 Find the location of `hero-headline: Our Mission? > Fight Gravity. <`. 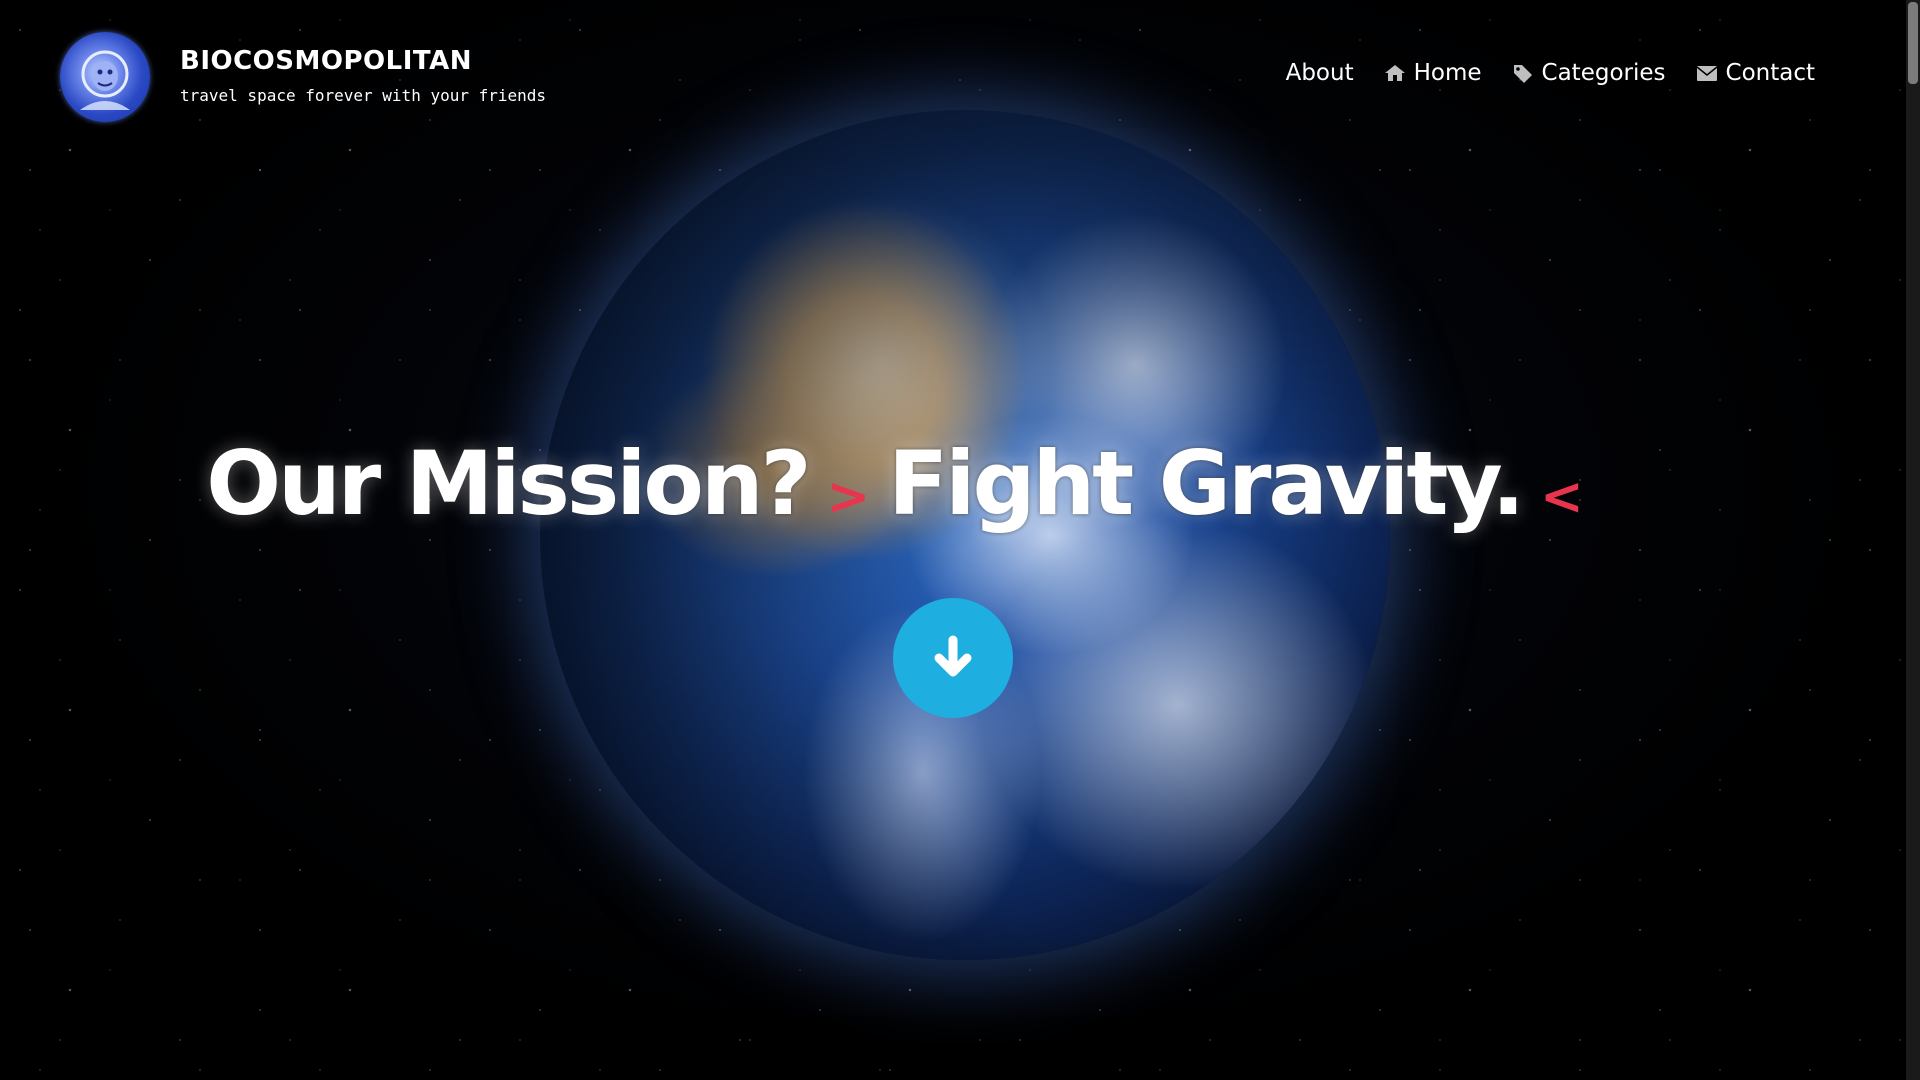

hero-headline: Our Mission? > Fight Gravity. < is located at coordinates (960, 483).